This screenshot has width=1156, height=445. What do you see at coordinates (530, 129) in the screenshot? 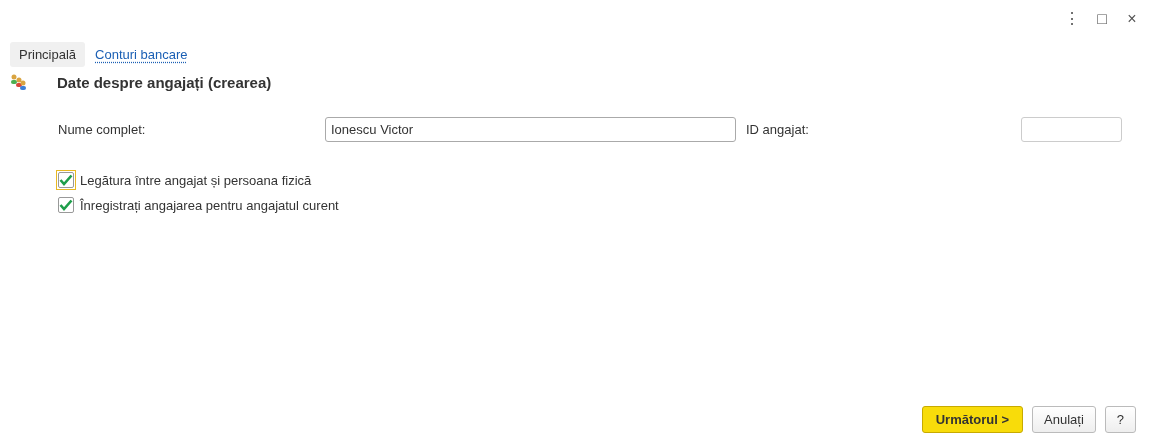
I see `input-field: Ionescu Victor` at bounding box center [530, 129].